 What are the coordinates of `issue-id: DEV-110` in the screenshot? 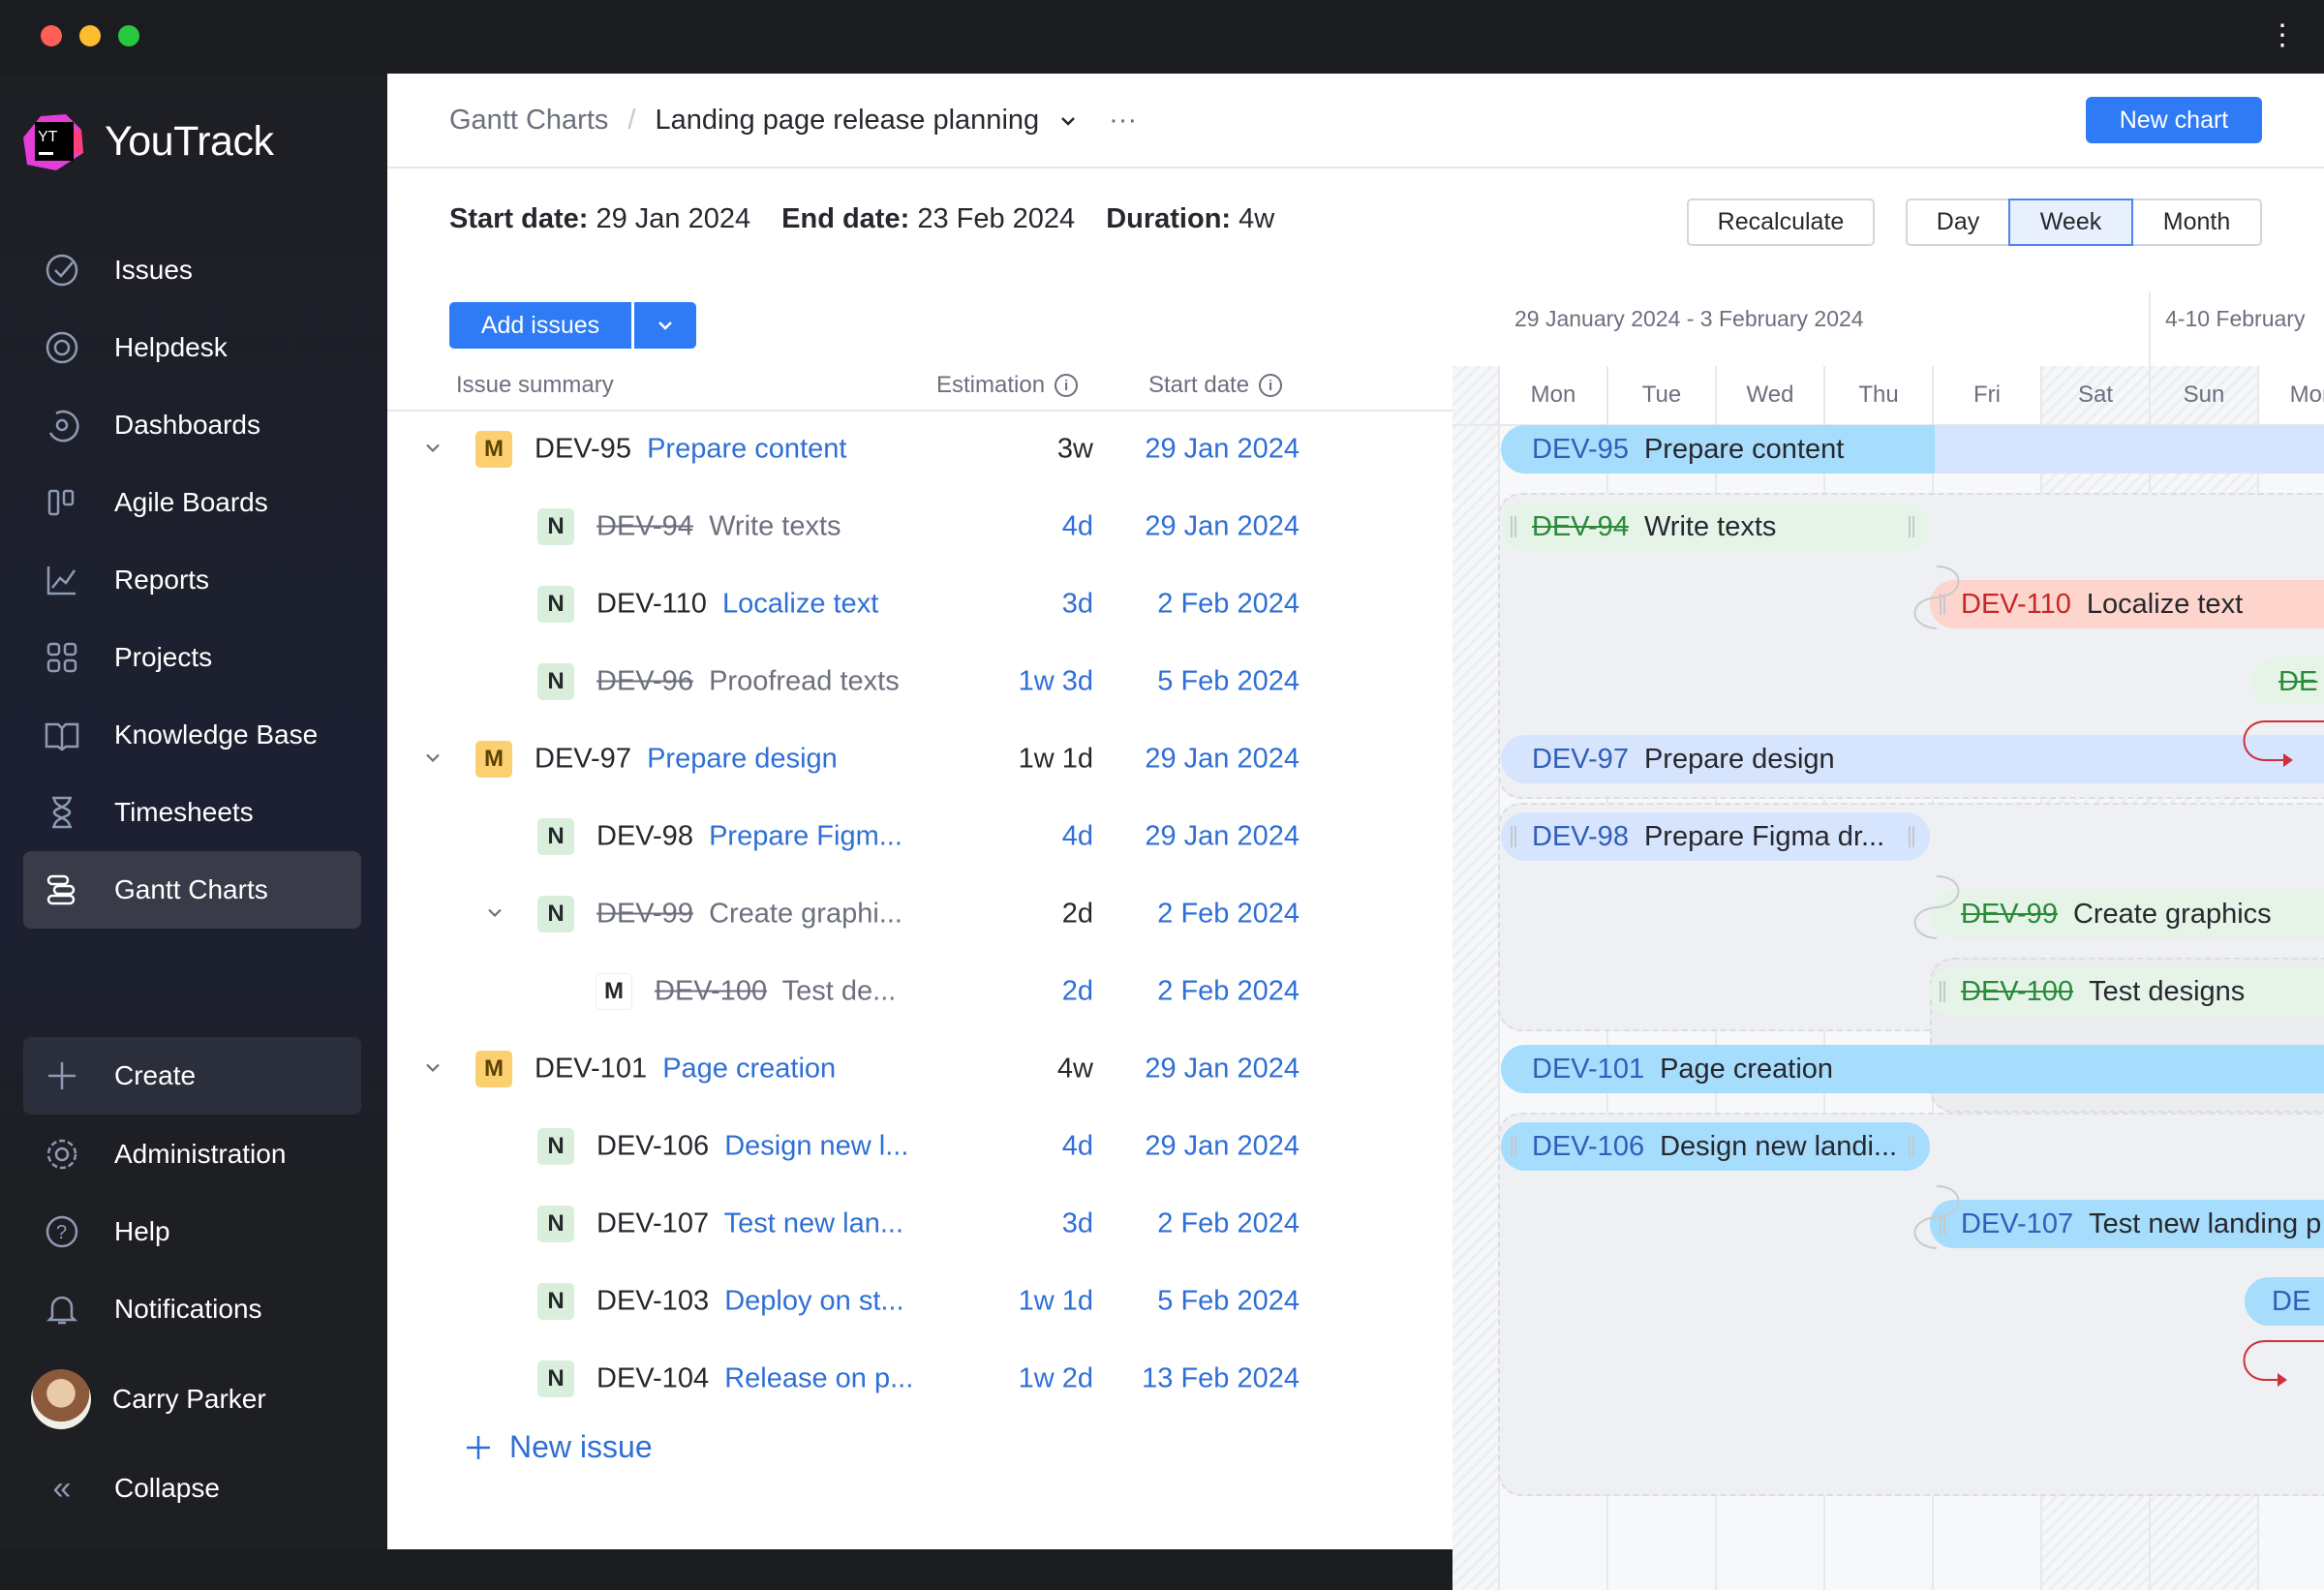 It's located at (652, 604).